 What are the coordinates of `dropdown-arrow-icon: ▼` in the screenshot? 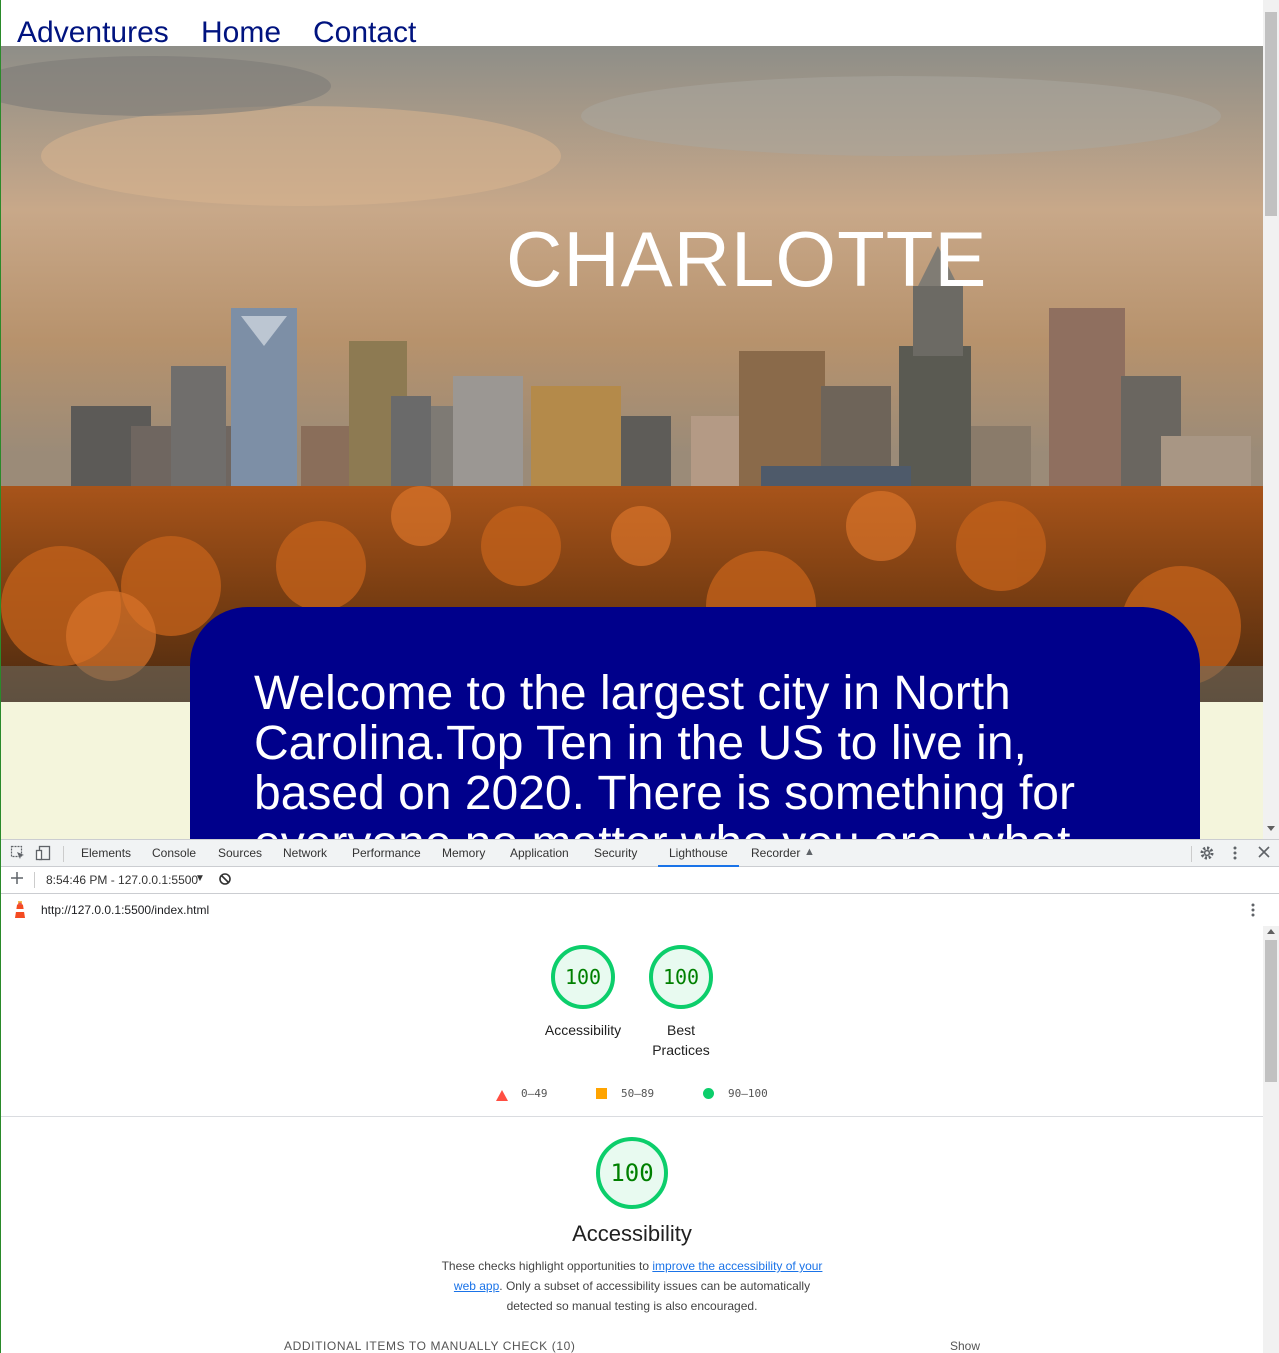 It's located at (200, 878).